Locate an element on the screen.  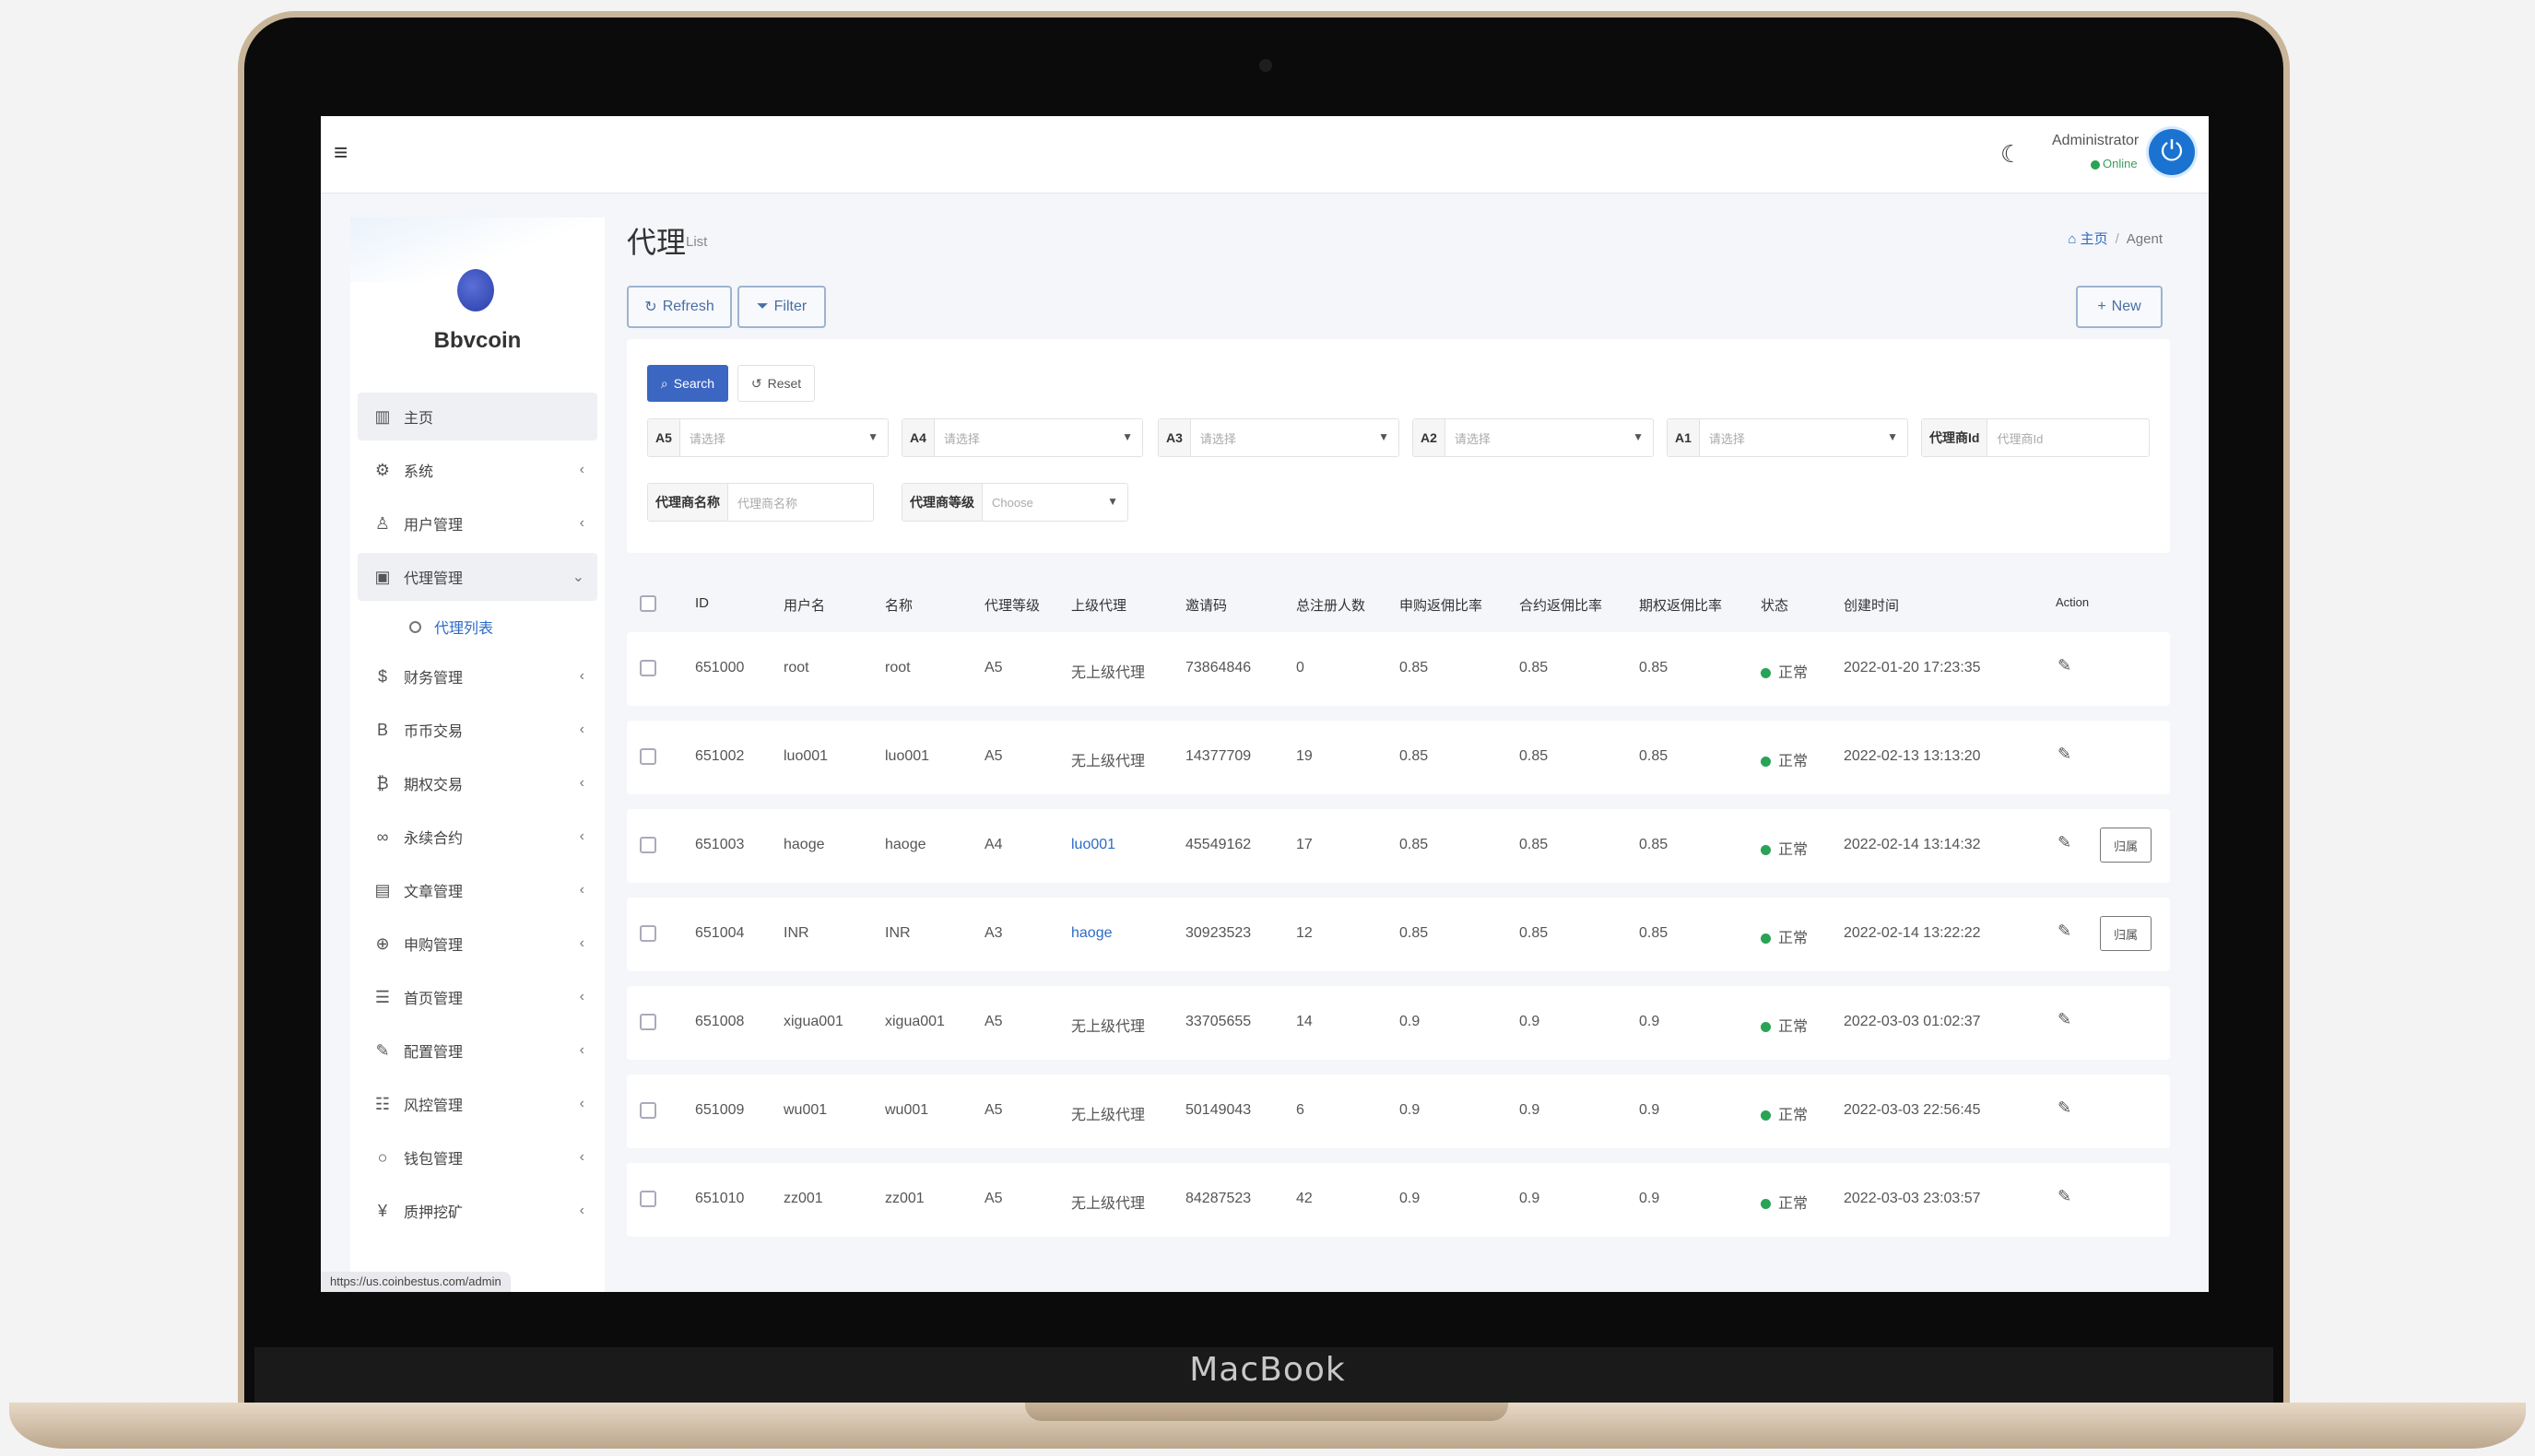
submenu-item-agent-list: 代理列表 is located at coordinates (477, 626).